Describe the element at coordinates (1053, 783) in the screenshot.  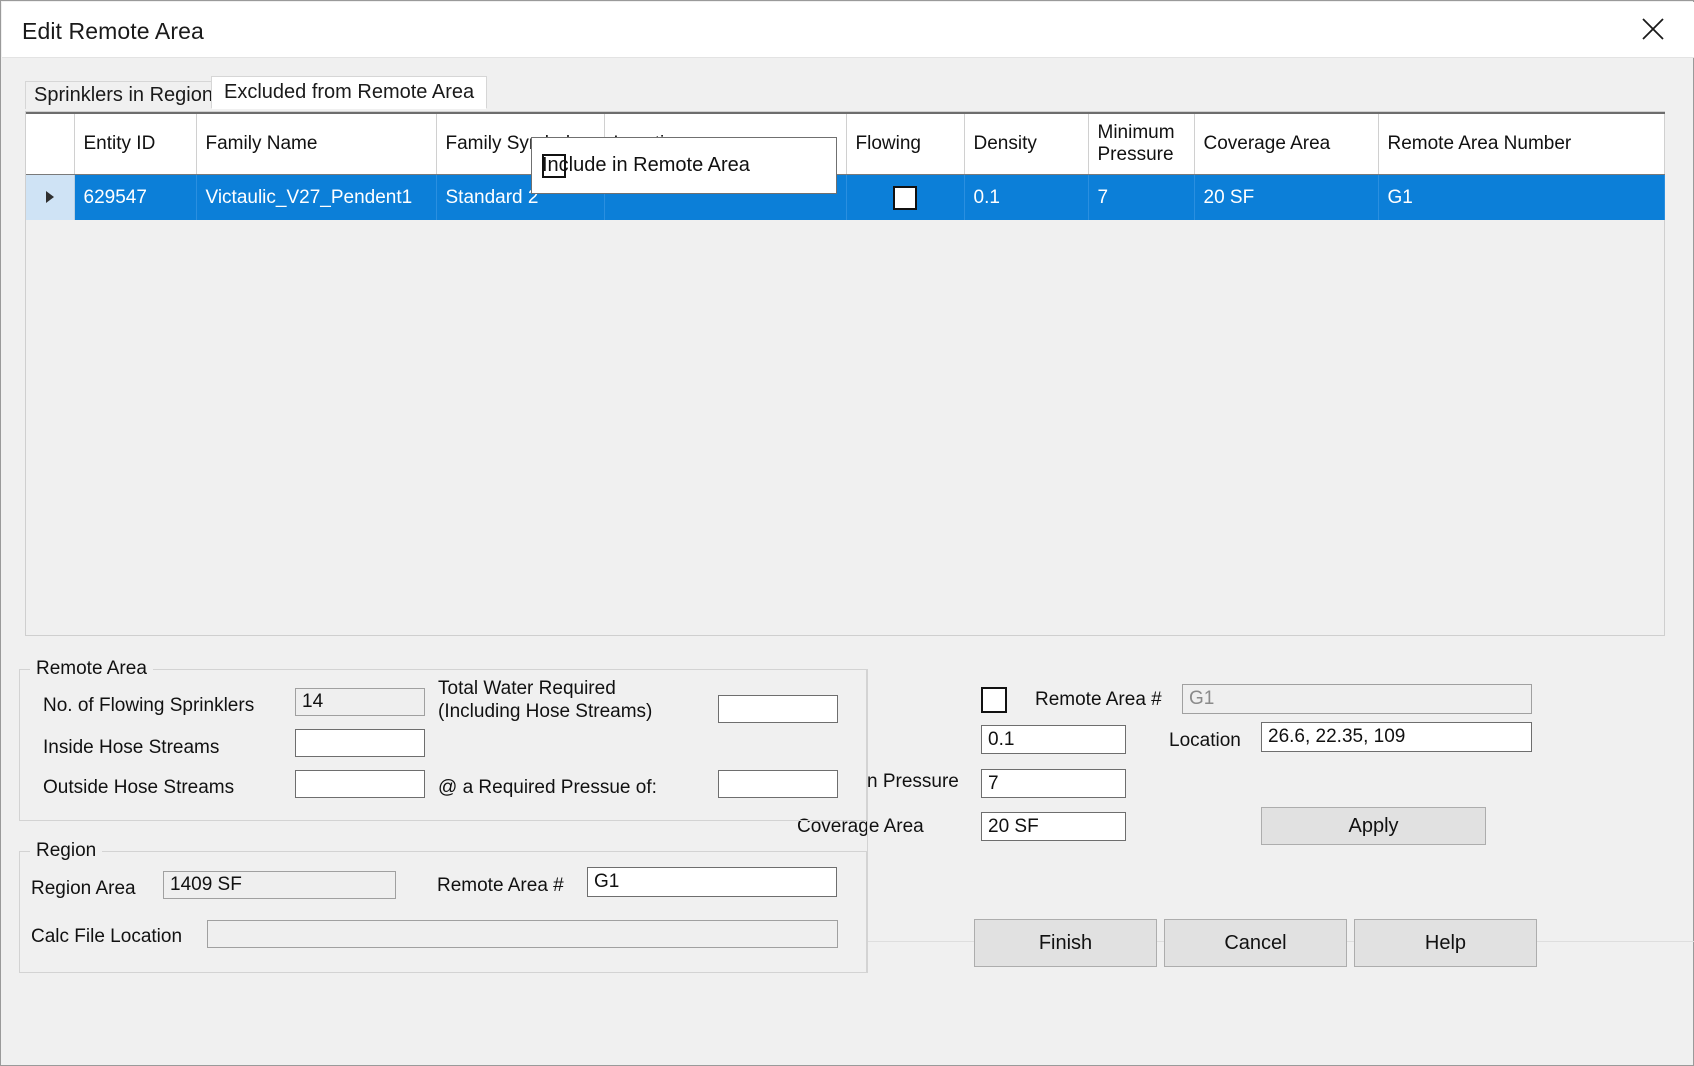
I see `detail-minimum-pressure-input: 7` at that location.